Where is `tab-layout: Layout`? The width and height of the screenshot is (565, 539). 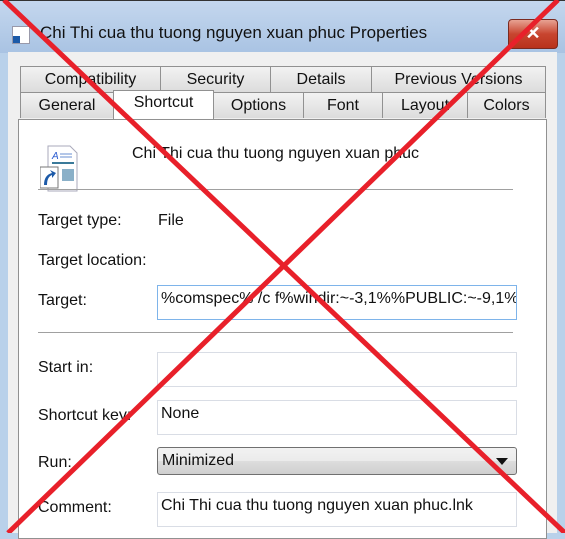 tab-layout: Layout is located at coordinates (425, 105).